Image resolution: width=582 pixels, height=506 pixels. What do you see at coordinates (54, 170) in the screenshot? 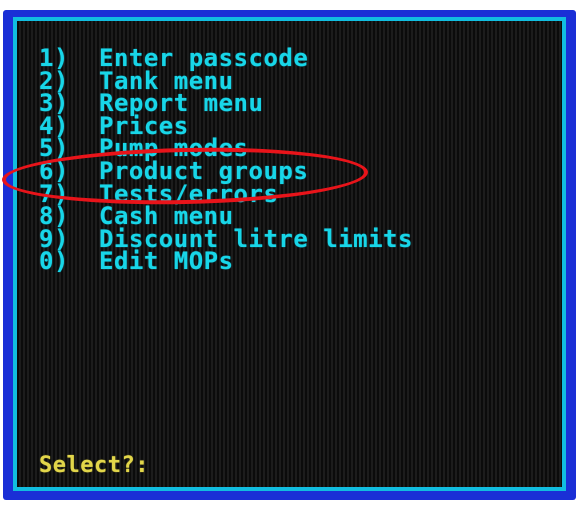
I see `menu-item-number: 6)` at bounding box center [54, 170].